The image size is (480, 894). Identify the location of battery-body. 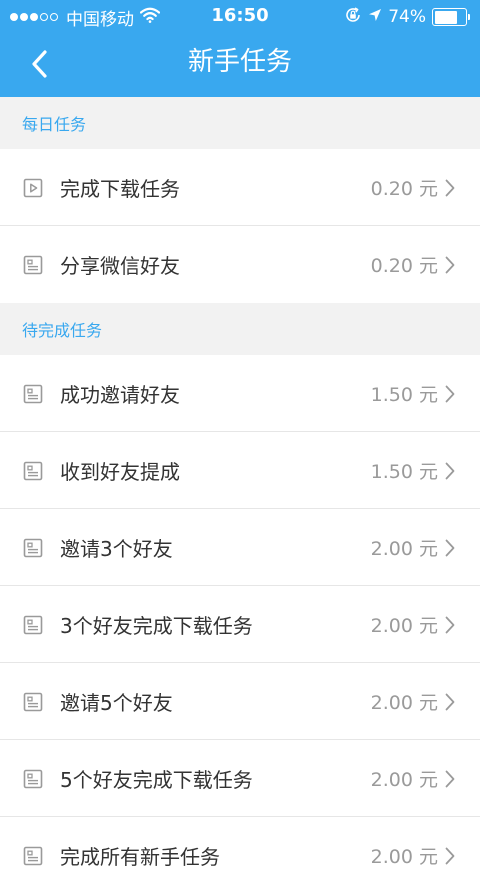
(449, 17).